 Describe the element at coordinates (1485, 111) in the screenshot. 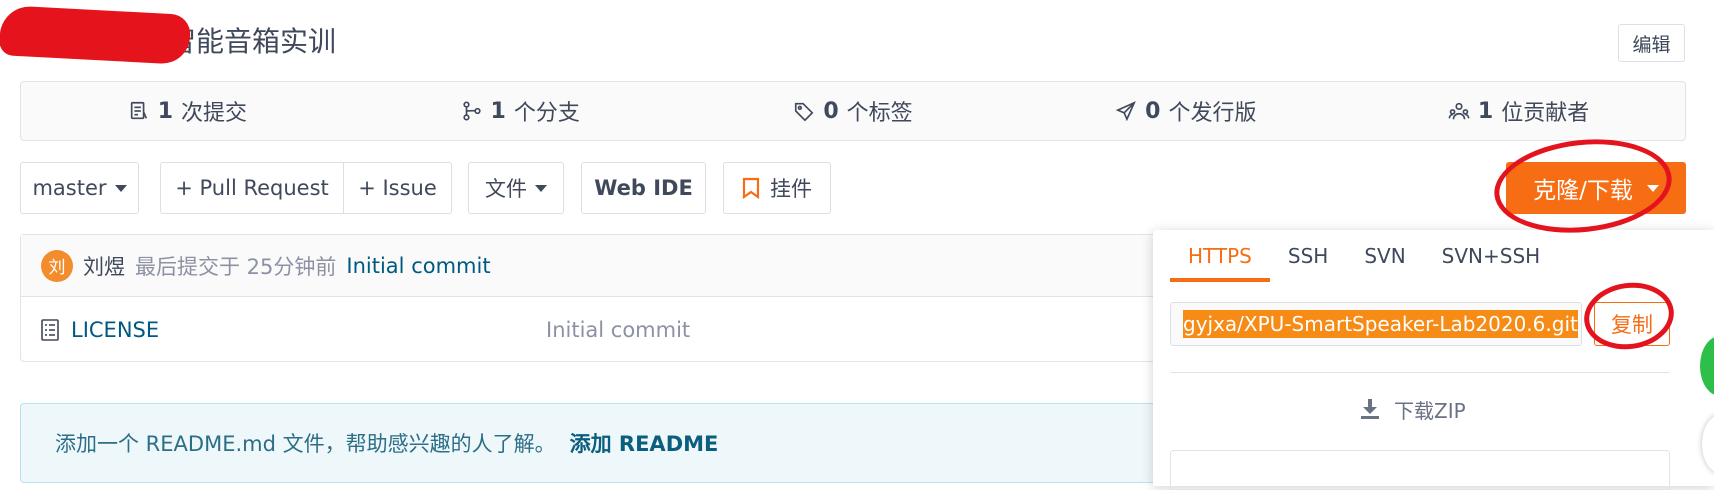

I see `stat-contributors-count: 1` at that location.